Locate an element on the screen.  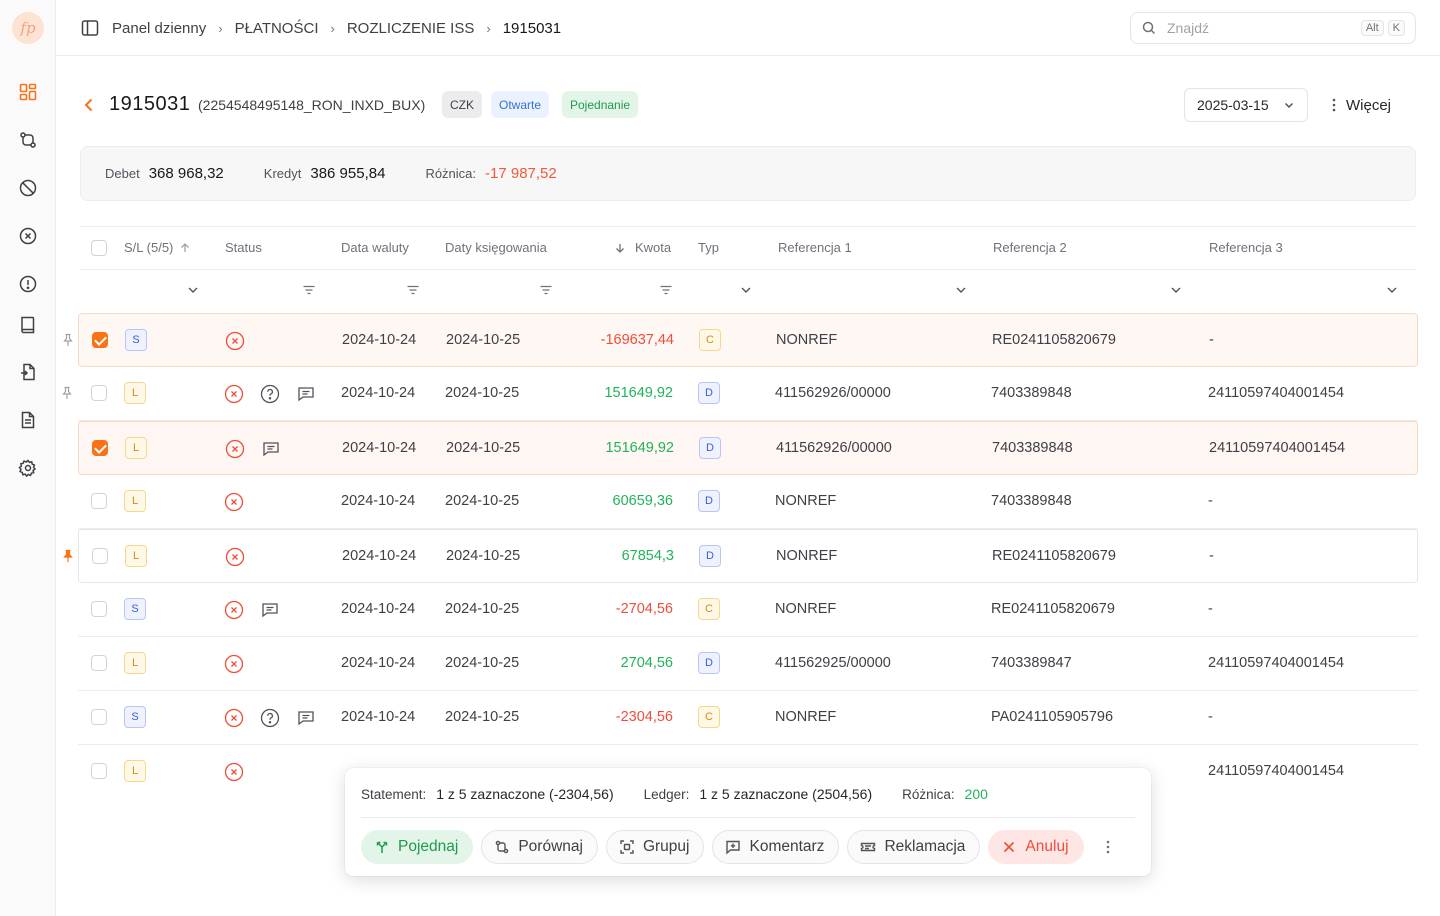
date-select: 2025-03-15 is located at coordinates (1246, 105).